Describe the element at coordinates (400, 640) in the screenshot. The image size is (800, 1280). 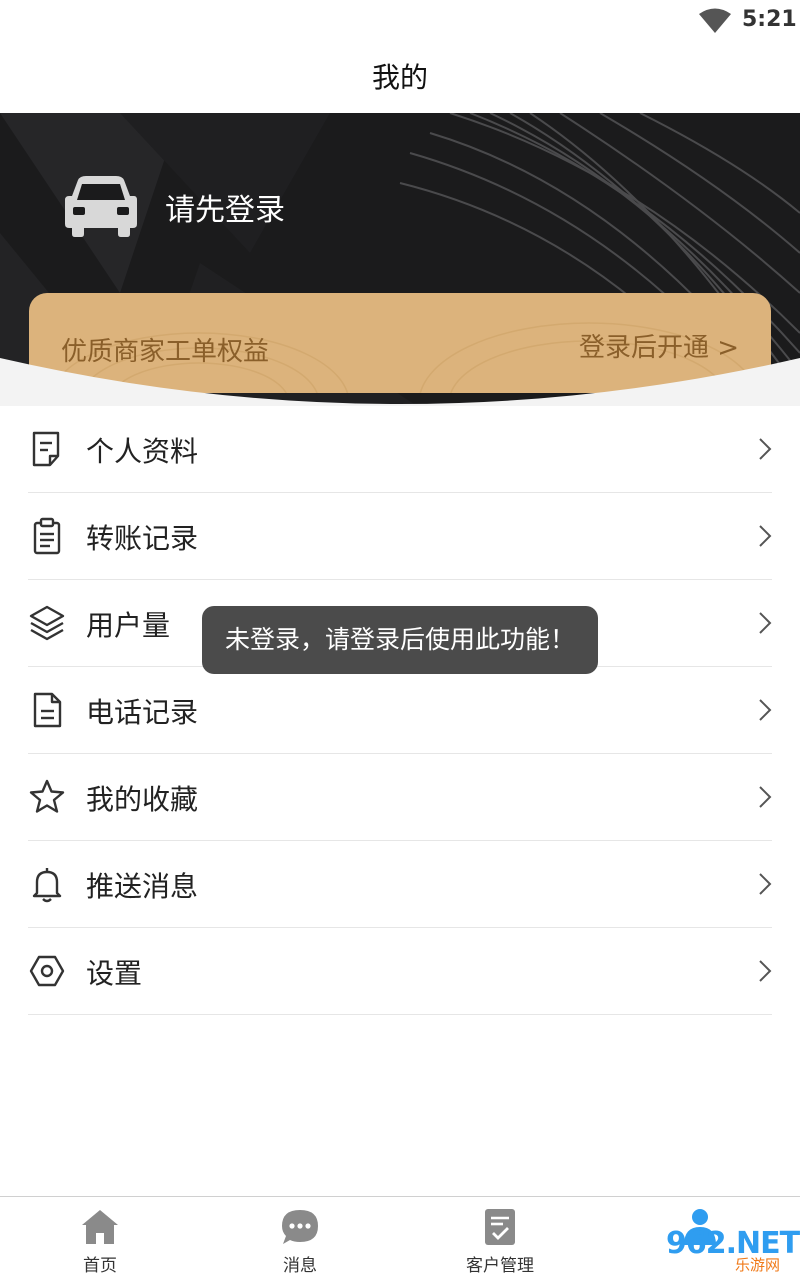
I see `toast-message: 未登录，请登录后使用此功能！` at that location.